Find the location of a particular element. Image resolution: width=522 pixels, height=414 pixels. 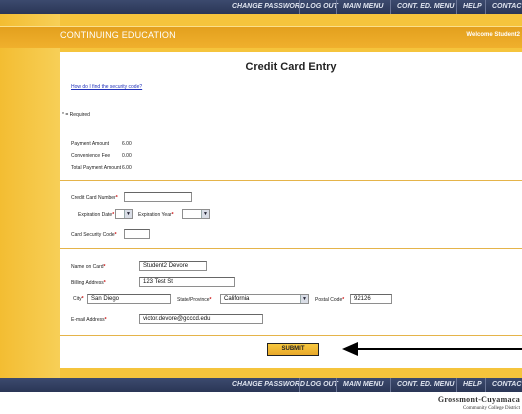

card-number-label: Credit Card Number* is located at coordinates (94, 198).